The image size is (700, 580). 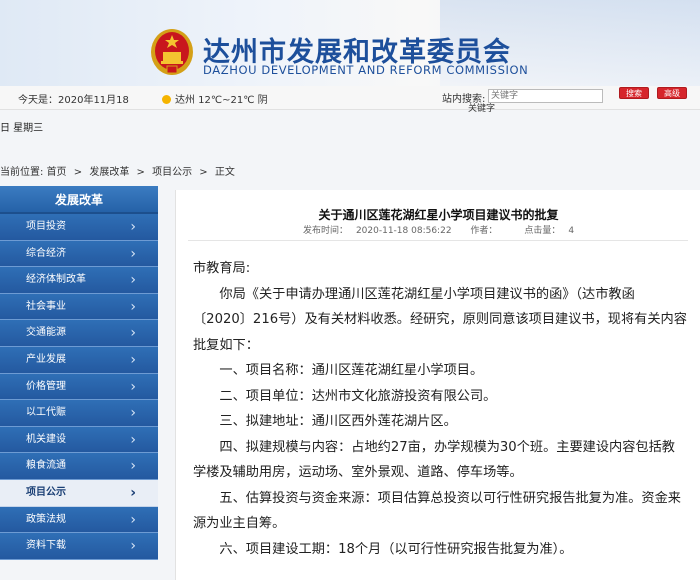 I want to click on sidebar-item-label: 项目公示, so click(x=46, y=492).